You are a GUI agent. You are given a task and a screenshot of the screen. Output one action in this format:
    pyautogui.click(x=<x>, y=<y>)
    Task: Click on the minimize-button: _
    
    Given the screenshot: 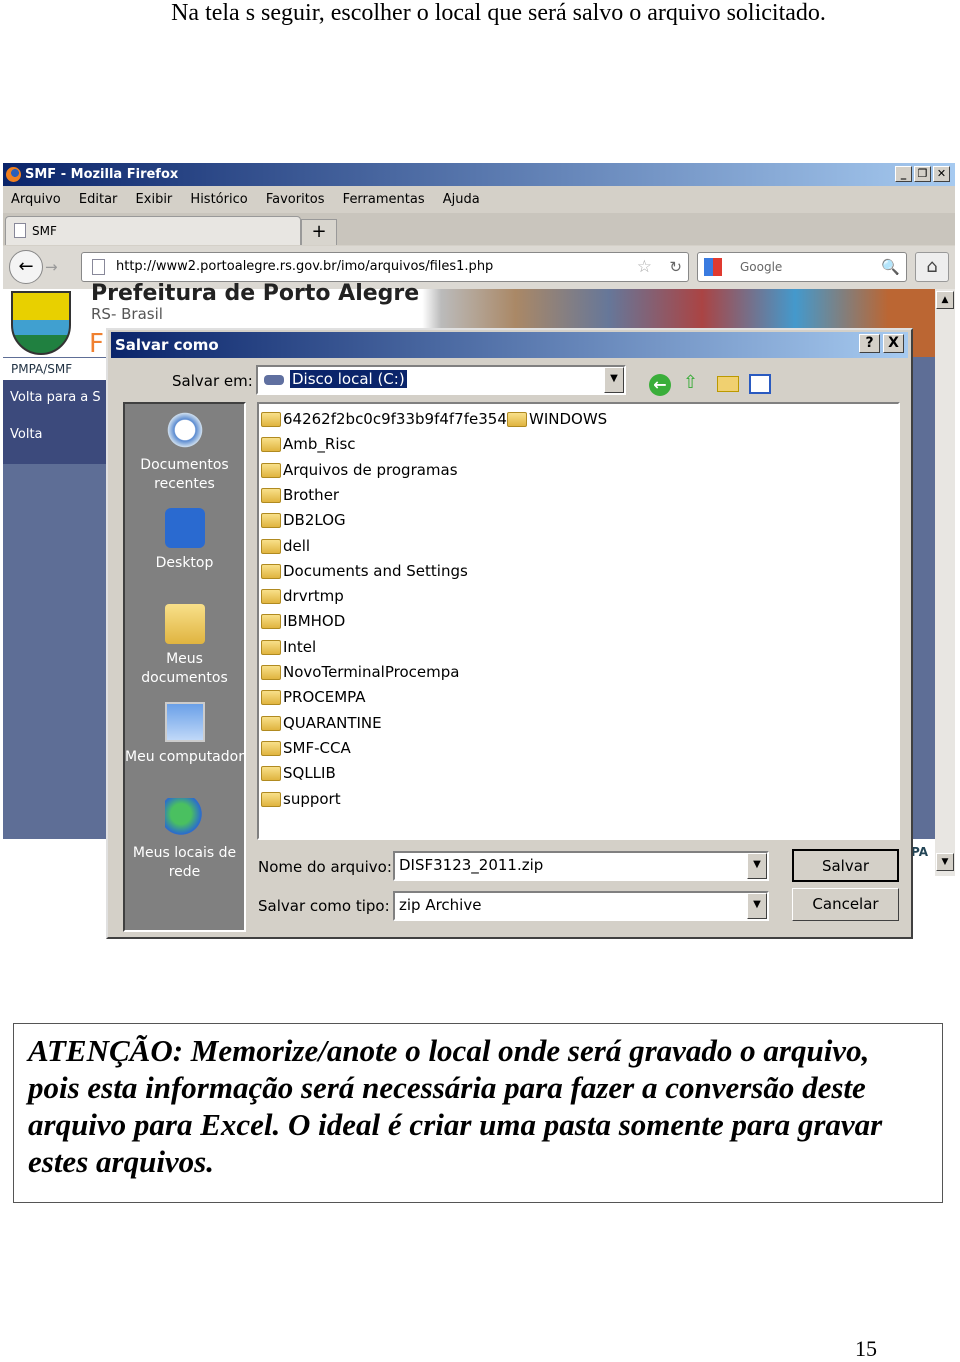 What is the action you would take?
    pyautogui.click(x=903, y=174)
    